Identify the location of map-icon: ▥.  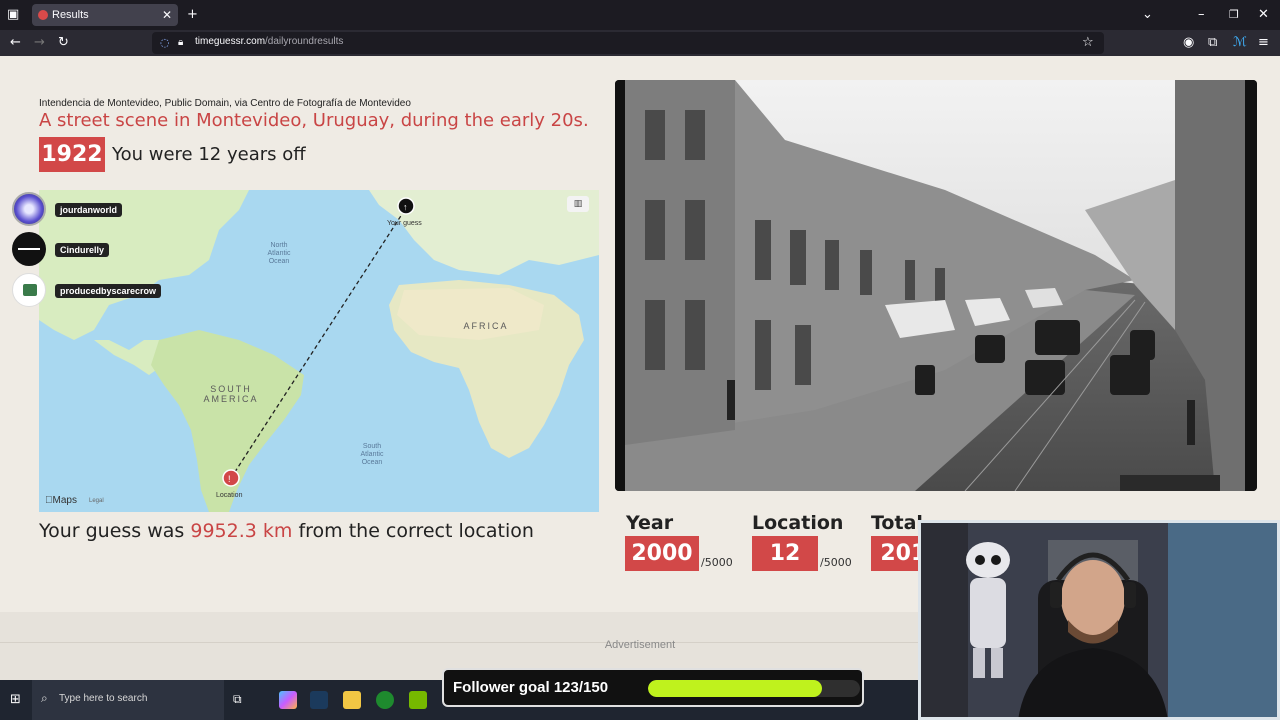
(578, 204).